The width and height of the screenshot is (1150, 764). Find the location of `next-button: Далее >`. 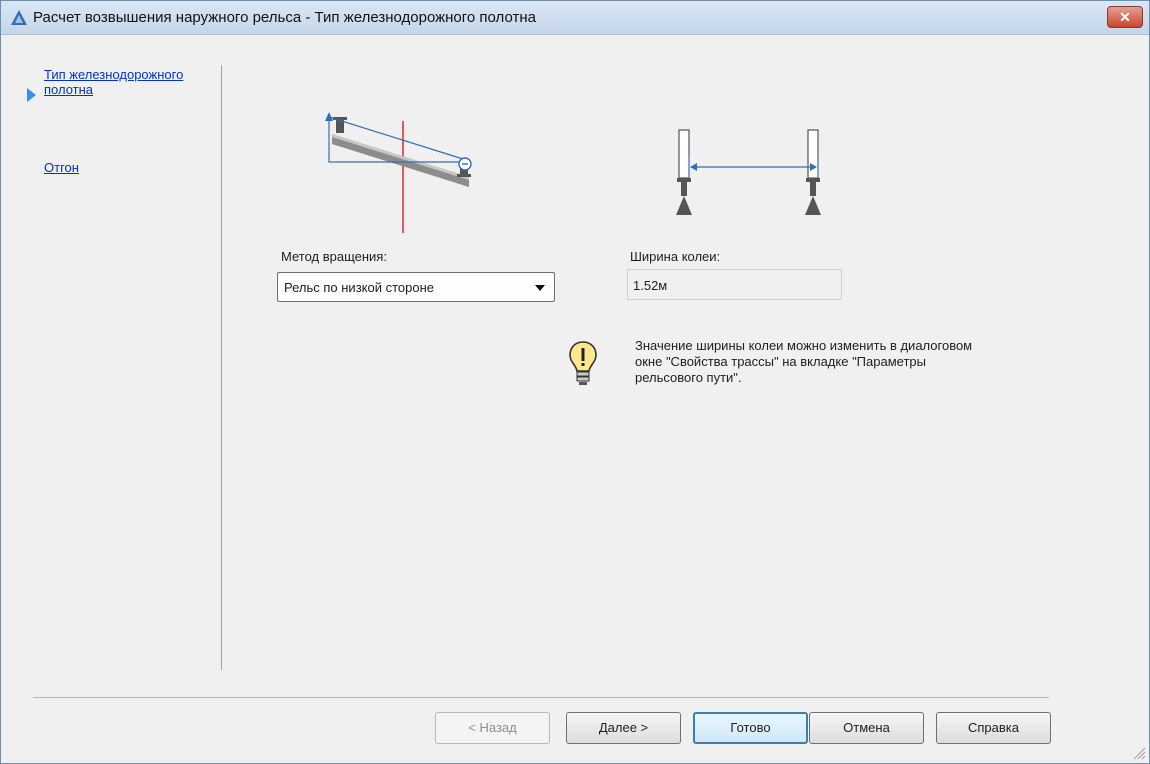

next-button: Далее > is located at coordinates (623, 728).